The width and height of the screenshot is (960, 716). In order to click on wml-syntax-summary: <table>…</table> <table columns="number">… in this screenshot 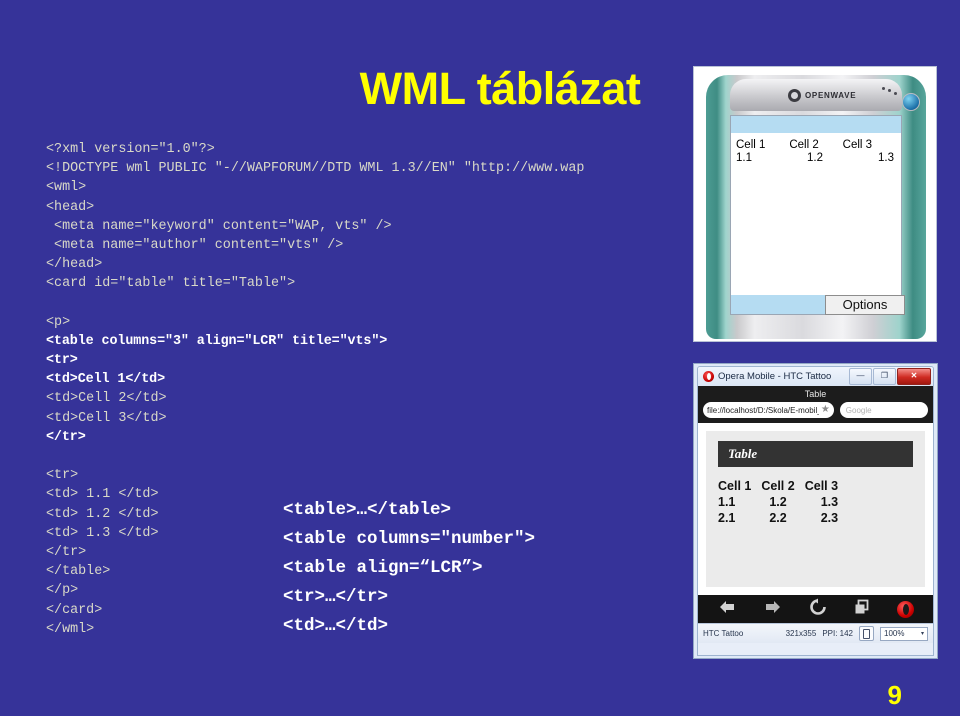, I will do `click(409, 568)`.